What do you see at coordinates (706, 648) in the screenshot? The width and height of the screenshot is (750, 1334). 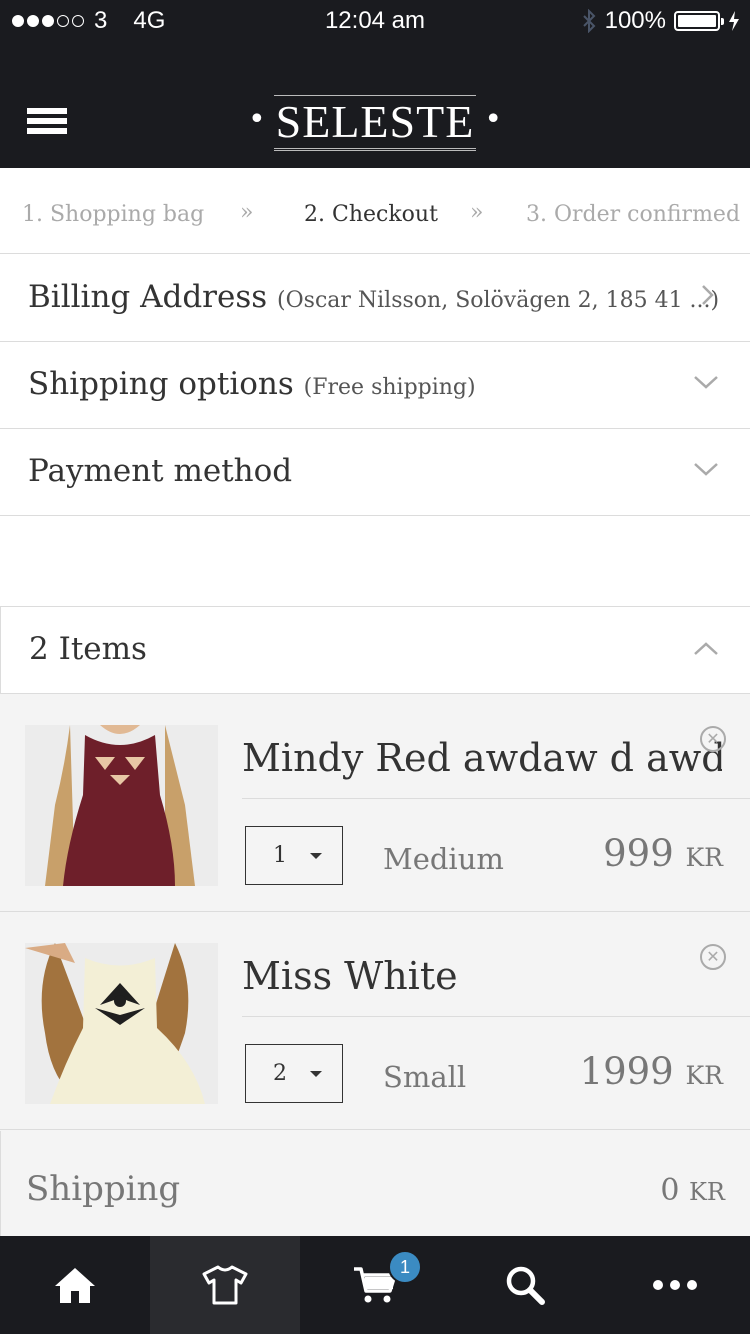 I see `chevron-up-icon` at bounding box center [706, 648].